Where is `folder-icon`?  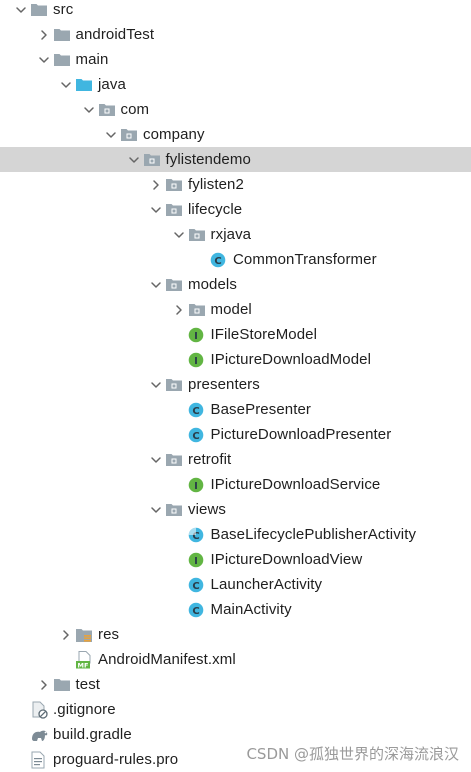 folder-icon is located at coordinates (64, 684).